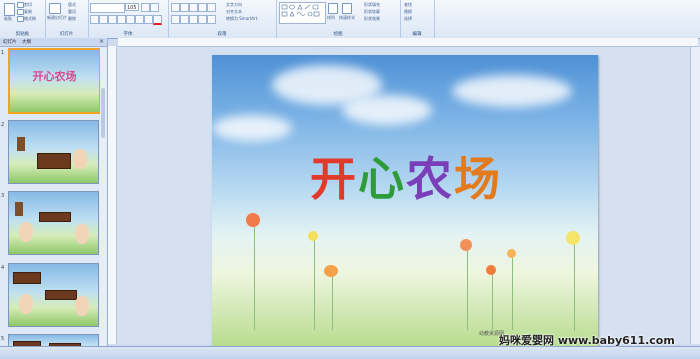 This screenshot has width=700, height=359. Describe the element at coordinates (72, 12) in the screenshot. I see `reset-button: 重设` at that location.